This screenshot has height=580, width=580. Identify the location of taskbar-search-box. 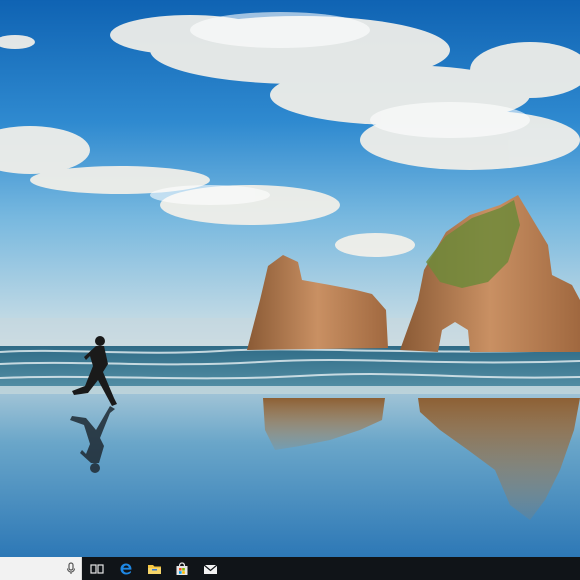
(41, 568).